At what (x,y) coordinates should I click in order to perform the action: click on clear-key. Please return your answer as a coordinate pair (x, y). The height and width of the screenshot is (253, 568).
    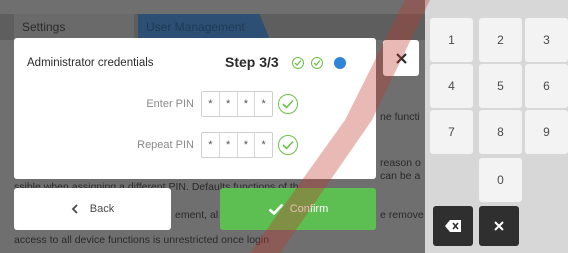
    Looking at the image, I should click on (499, 226).